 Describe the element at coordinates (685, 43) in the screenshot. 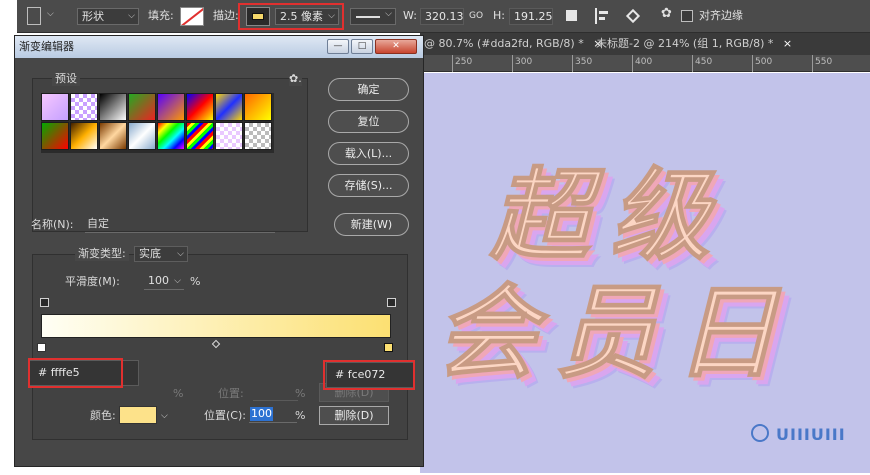

I see `tab-label: 未标题-2 @ 214% (组 1, RGB/8) *` at that location.